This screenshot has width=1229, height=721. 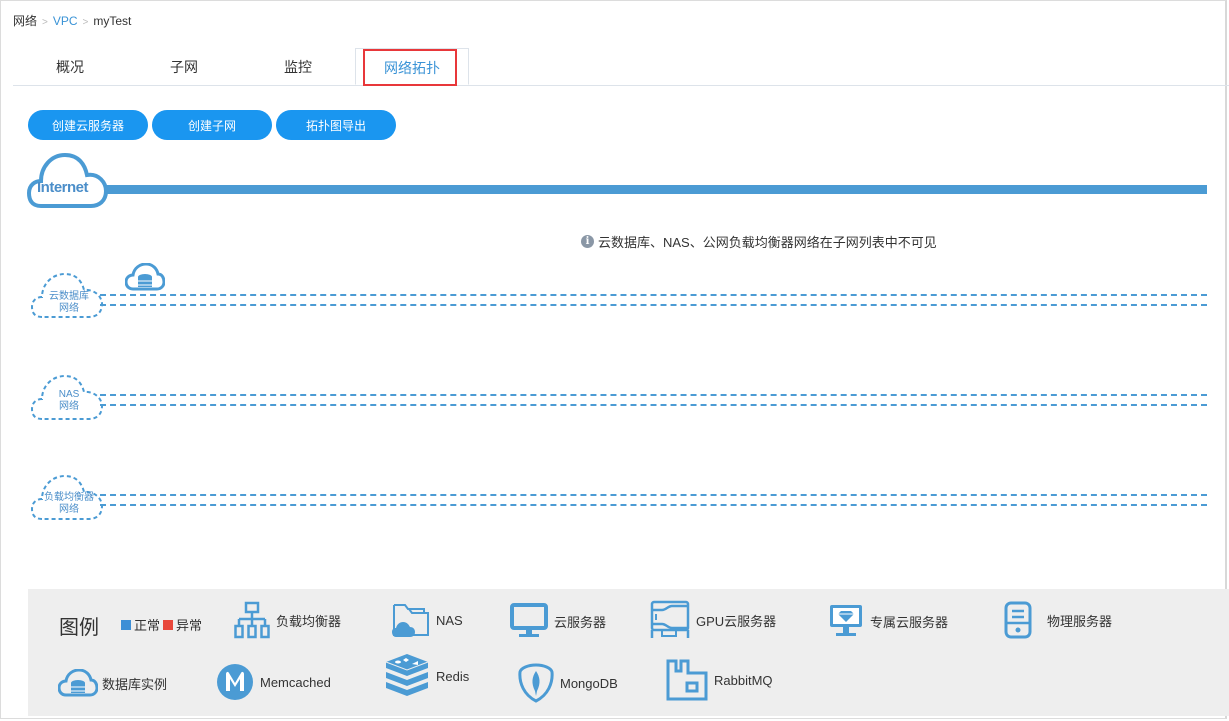 What do you see at coordinates (25, 21) in the screenshot?
I see `breadcrumb-network: 网络` at bounding box center [25, 21].